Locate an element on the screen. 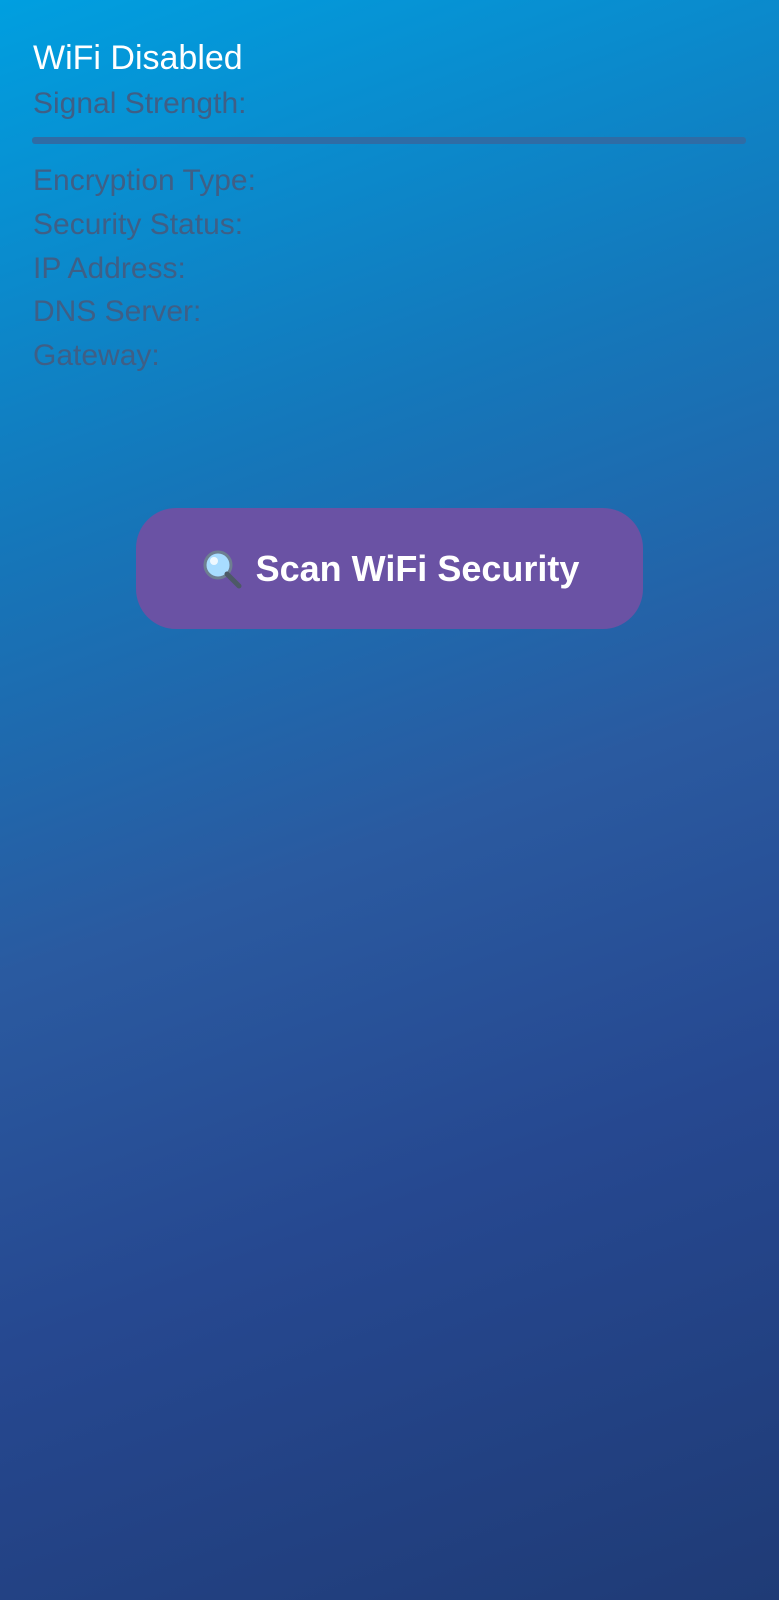 The width and height of the screenshot is (779, 1600). encryption-type-label: Encryption Type: is located at coordinates (144, 180).